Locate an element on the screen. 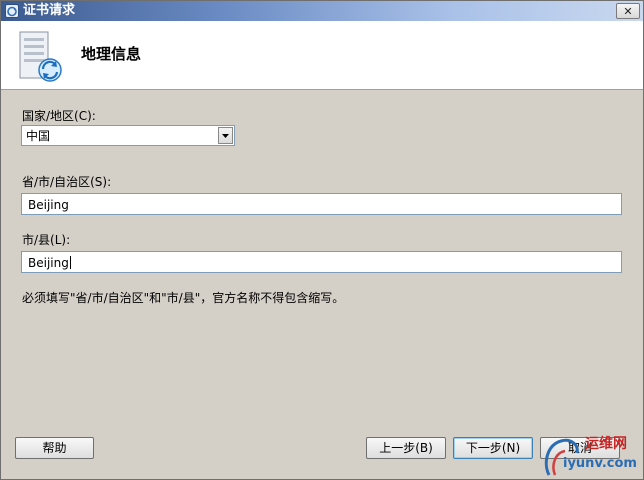 The image size is (644, 480). country-selected-value: 中国 is located at coordinates (38, 136).